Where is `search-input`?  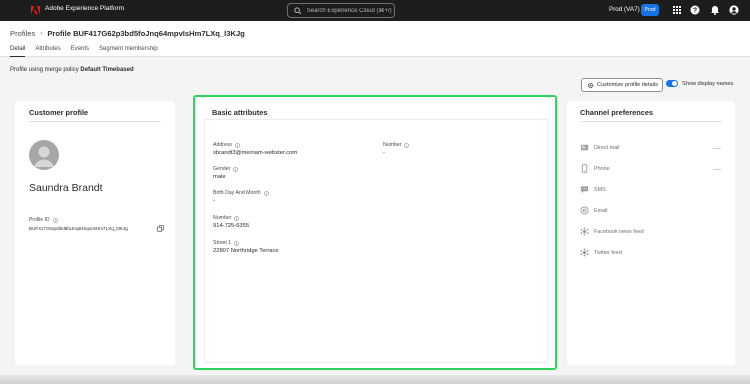
search-input is located at coordinates (350, 10).